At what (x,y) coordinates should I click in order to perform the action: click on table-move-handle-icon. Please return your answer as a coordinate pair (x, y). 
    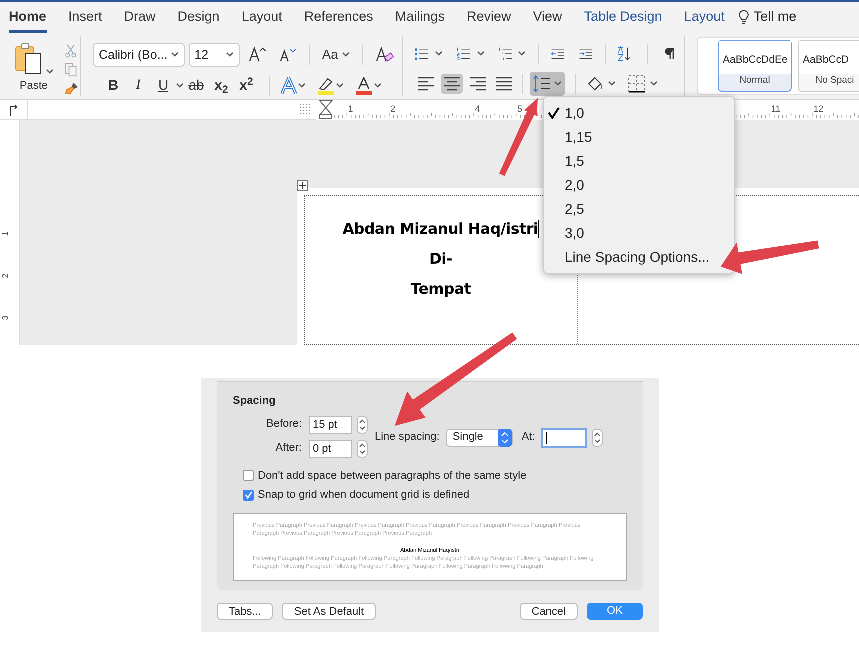
    Looking at the image, I should click on (302, 185).